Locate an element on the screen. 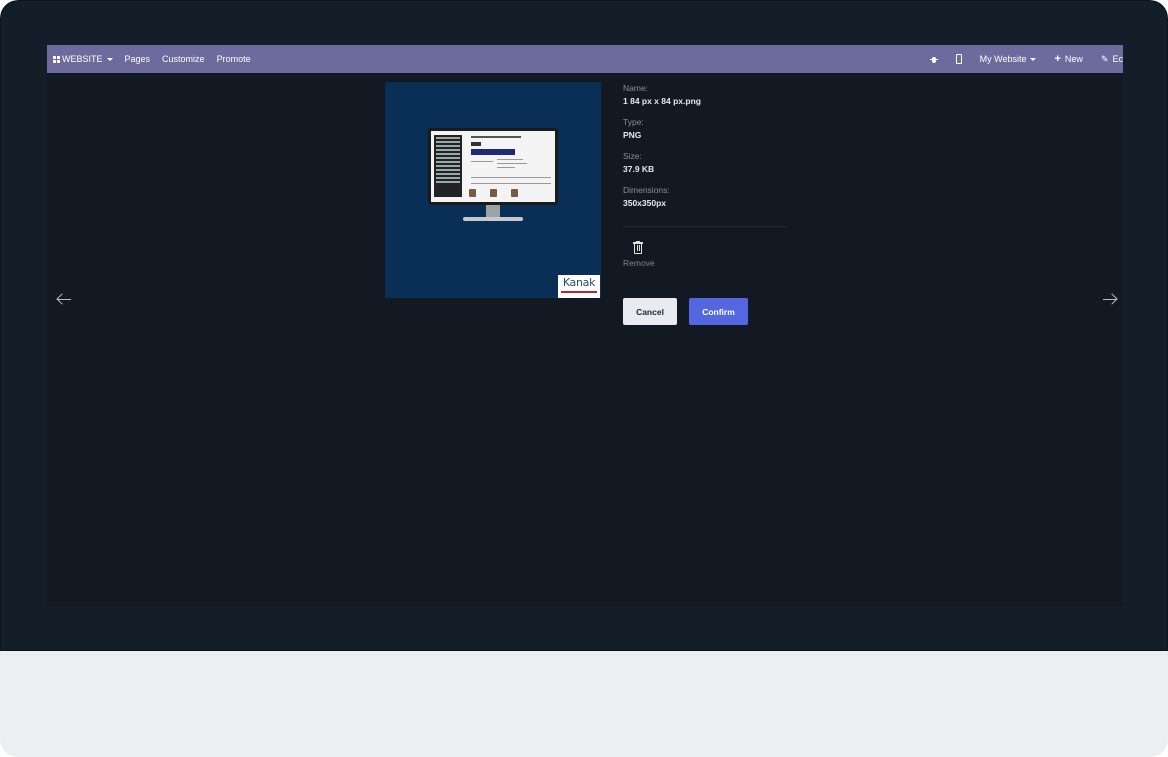 The image size is (1168, 757). navbar-left: WEBSITE Pages Customize Promote is located at coordinates (152, 59).